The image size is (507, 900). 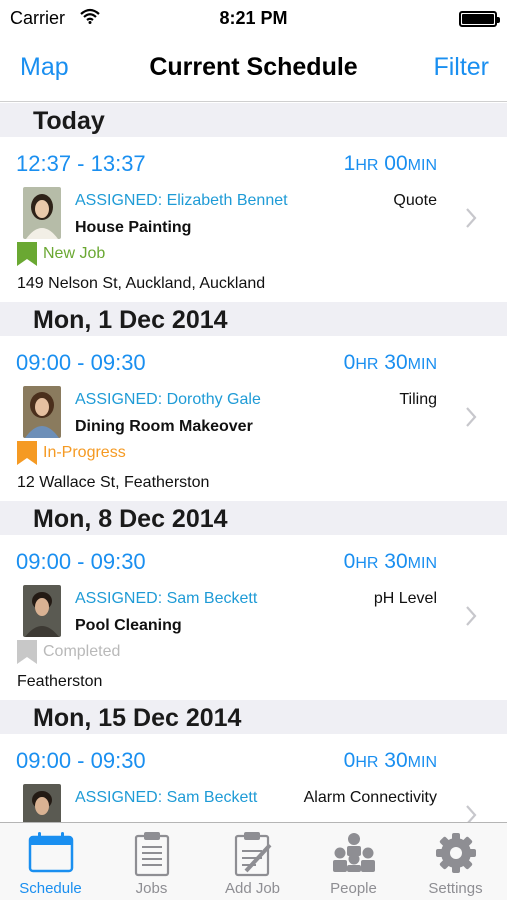 I want to click on filter-button: Filter, so click(x=461, y=67).